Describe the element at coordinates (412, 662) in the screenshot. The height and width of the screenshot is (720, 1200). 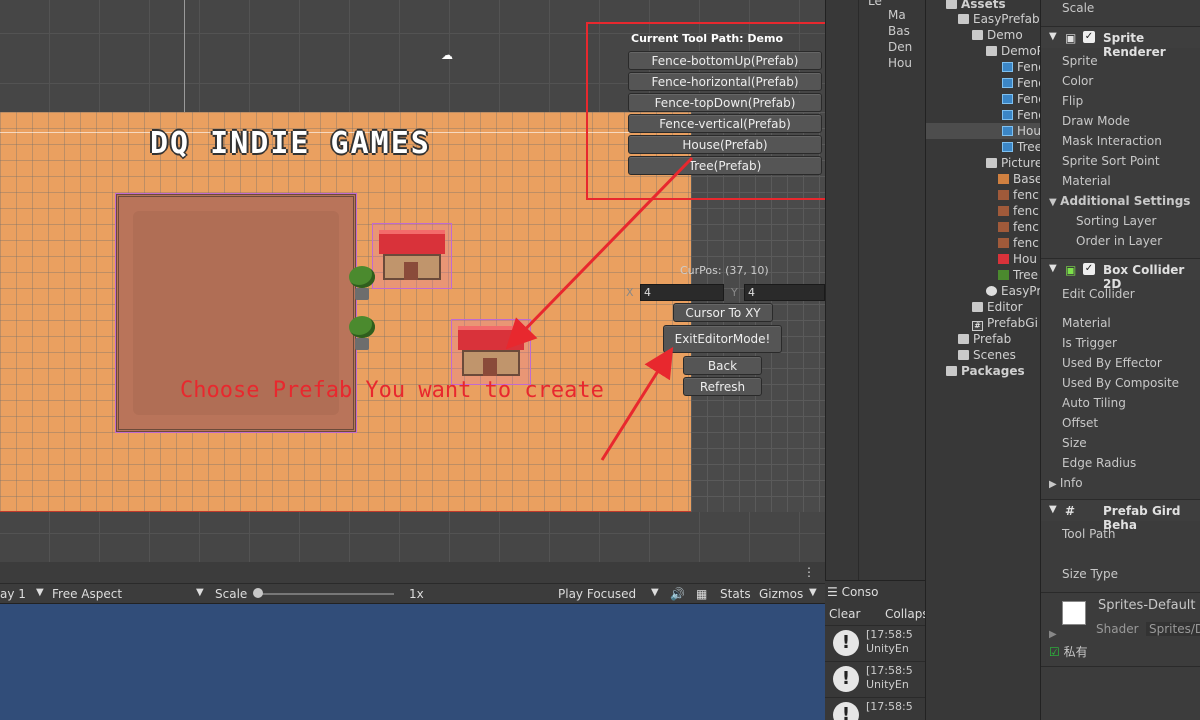
I see `game-view` at that location.